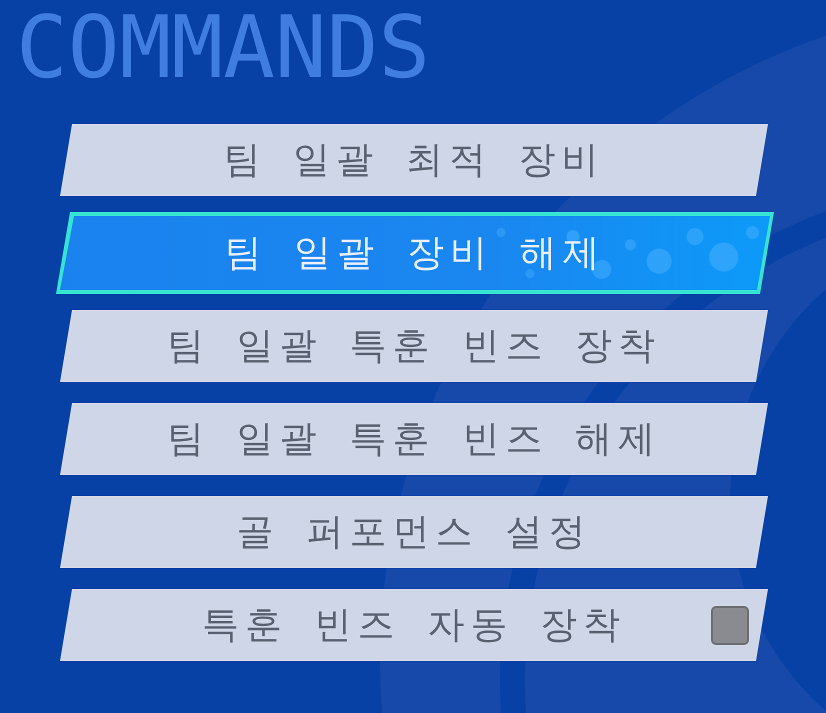  What do you see at coordinates (415, 253) in the screenshot?
I see `command-button: 팀 일괄 장비 해제` at bounding box center [415, 253].